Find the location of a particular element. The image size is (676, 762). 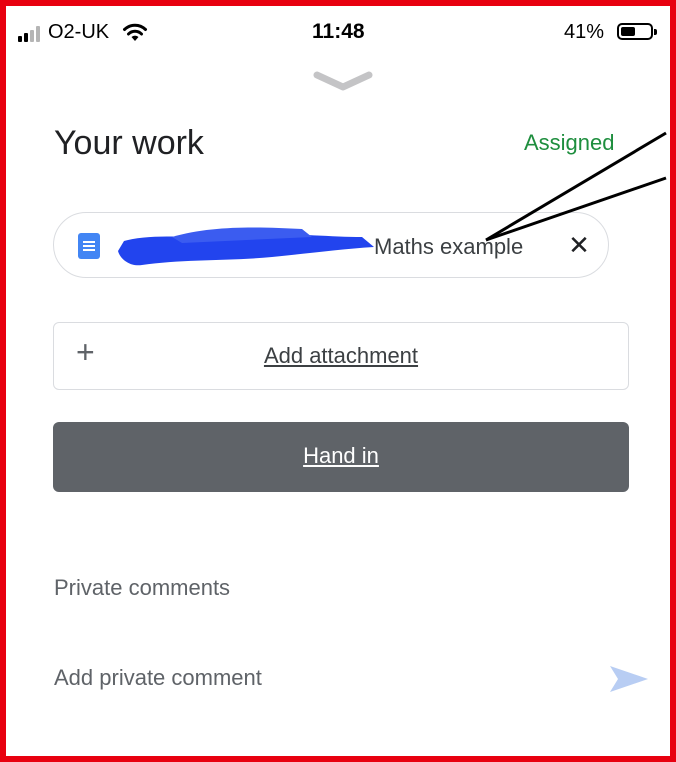

private-comment-input: Add private comment is located at coordinates (304, 678).